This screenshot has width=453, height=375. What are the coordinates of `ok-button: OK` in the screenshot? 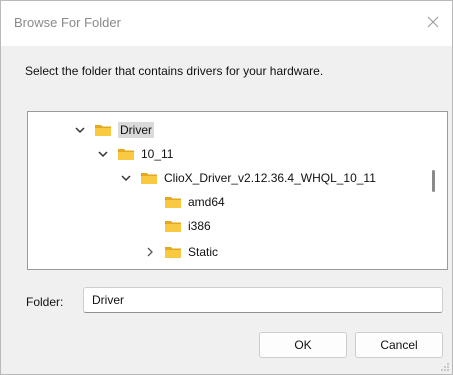 It's located at (303, 345).